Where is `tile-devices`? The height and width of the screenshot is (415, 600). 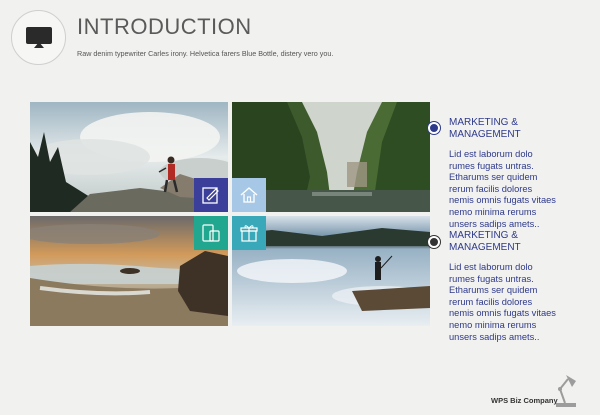 tile-devices is located at coordinates (211, 233).